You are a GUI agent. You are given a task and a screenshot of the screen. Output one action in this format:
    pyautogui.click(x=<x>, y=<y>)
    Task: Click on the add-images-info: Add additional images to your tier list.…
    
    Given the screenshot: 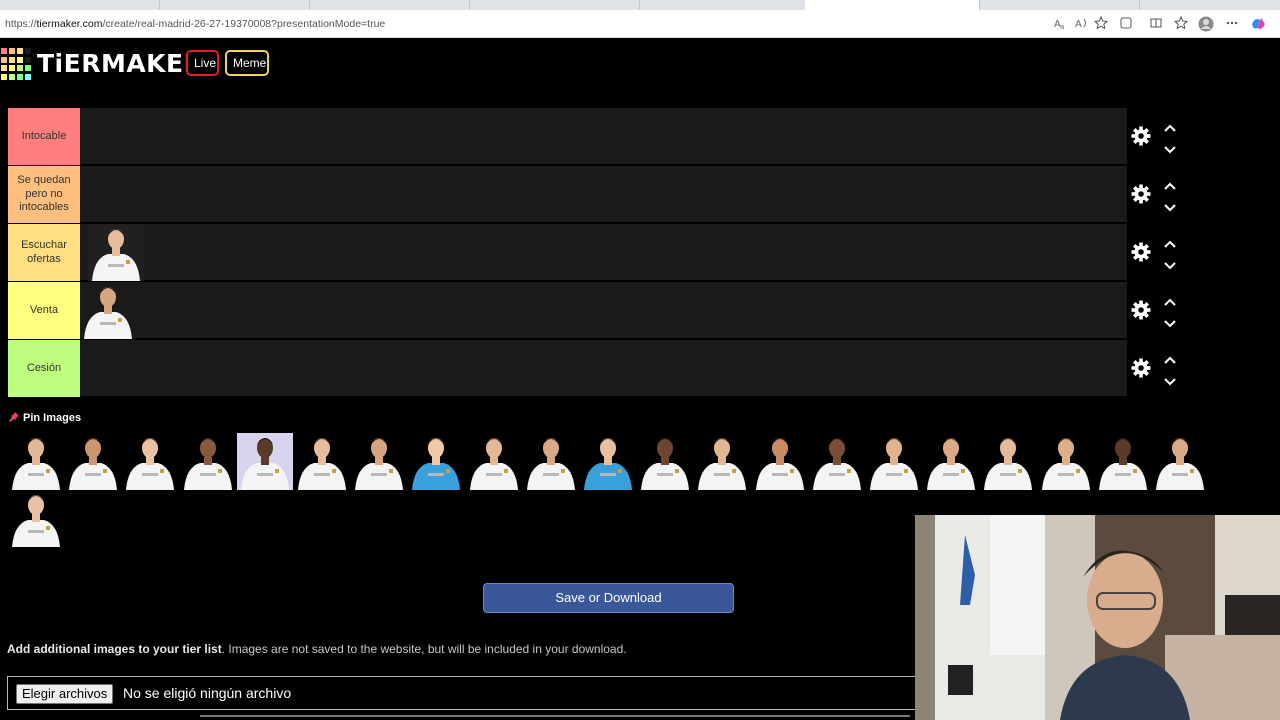 What is the action you would take?
    pyautogui.click(x=317, y=649)
    